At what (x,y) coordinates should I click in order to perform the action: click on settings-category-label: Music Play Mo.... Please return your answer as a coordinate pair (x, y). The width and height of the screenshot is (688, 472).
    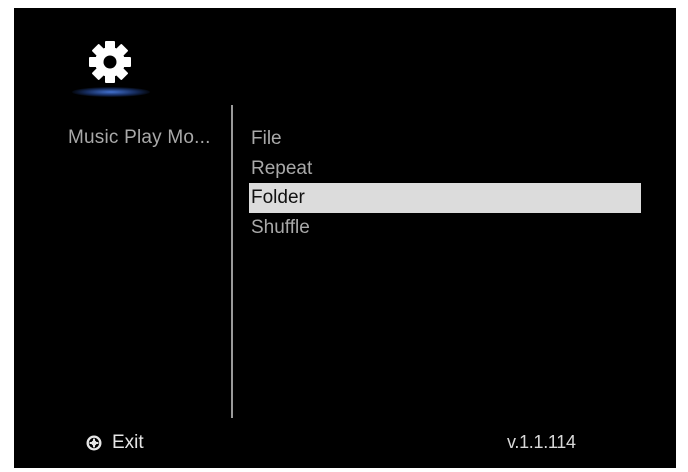
    Looking at the image, I should click on (150, 138).